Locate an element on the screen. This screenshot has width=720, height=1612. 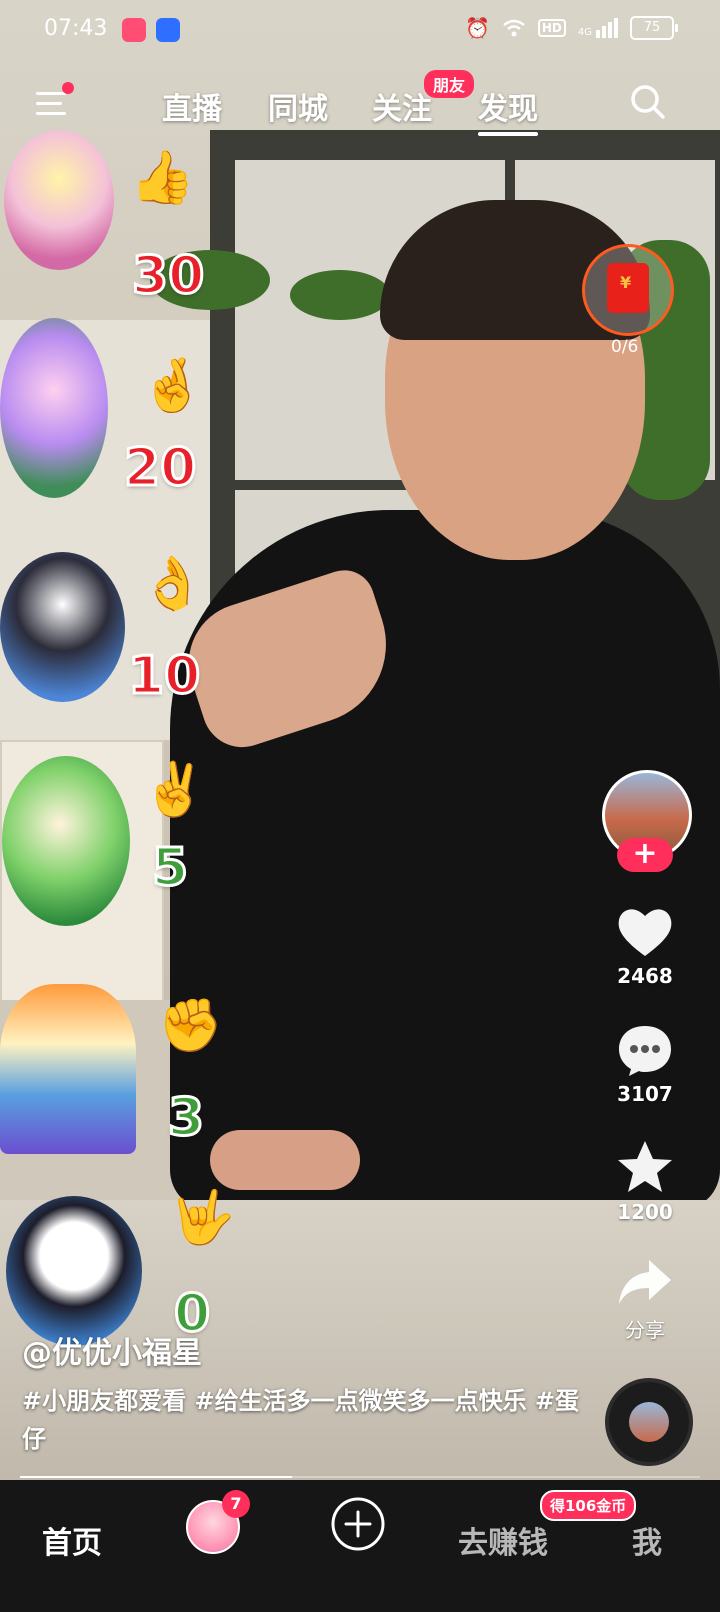
network-label: 4G is located at coordinates (584, 32).